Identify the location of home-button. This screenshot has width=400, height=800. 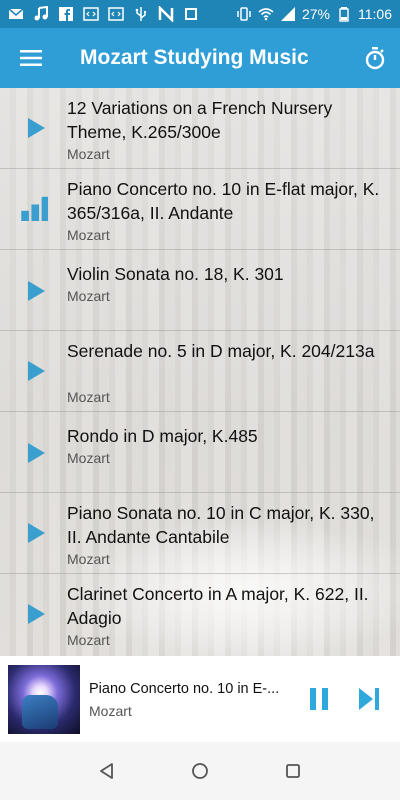
(200, 771).